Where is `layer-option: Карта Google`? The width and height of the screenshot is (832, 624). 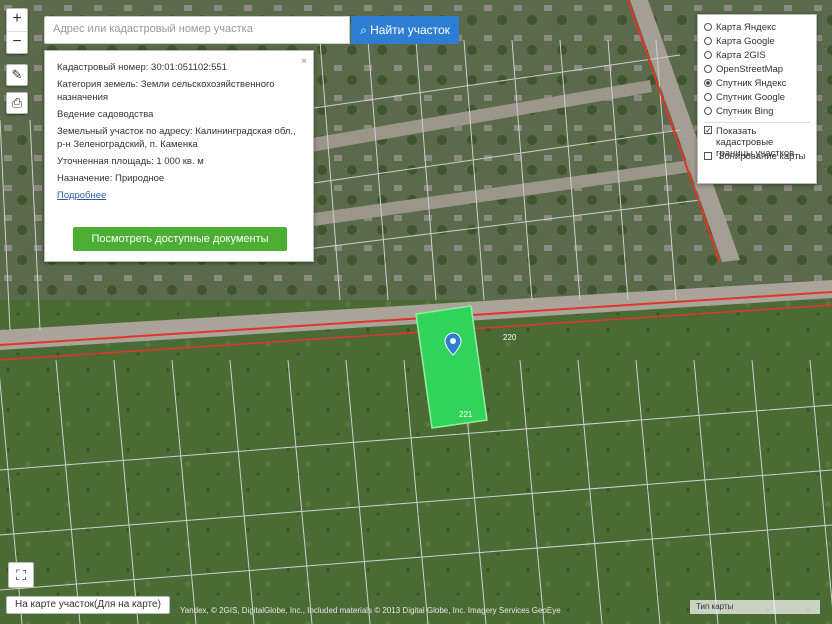 layer-option: Карта Google is located at coordinates (757, 42).